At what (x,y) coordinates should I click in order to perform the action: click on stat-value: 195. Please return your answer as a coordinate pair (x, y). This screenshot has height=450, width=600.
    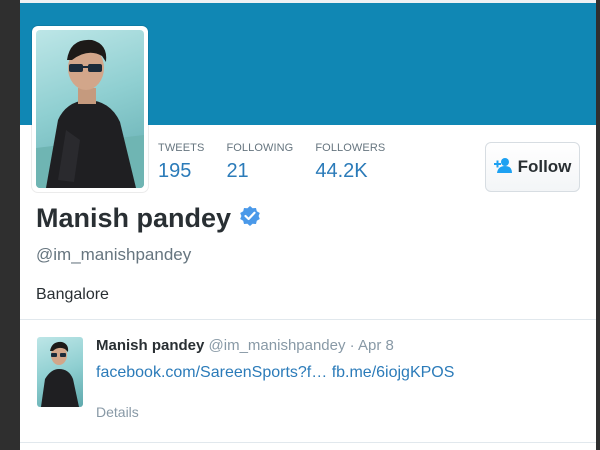
    Looking at the image, I should click on (175, 171).